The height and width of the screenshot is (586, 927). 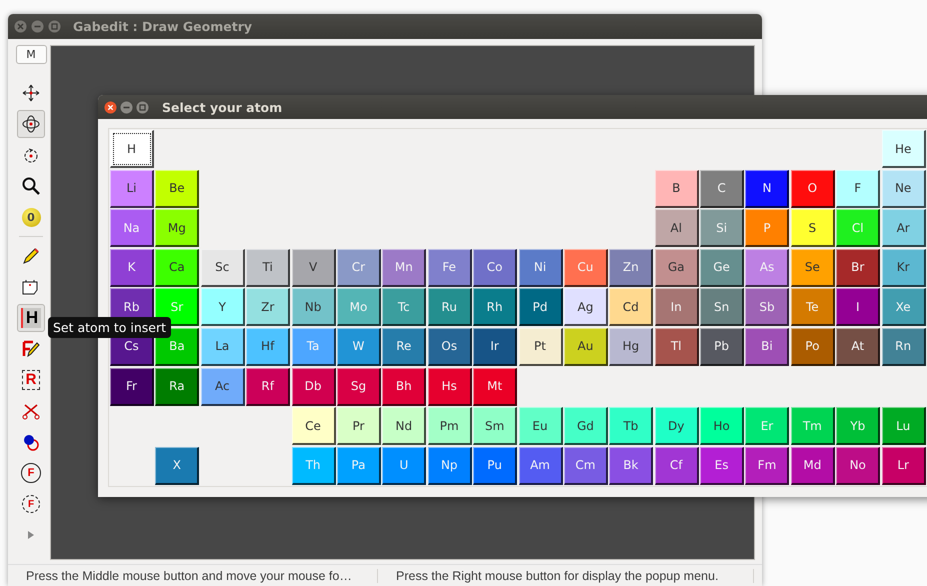 What do you see at coordinates (495, 307) in the screenshot?
I see `element-button: Rh` at bounding box center [495, 307].